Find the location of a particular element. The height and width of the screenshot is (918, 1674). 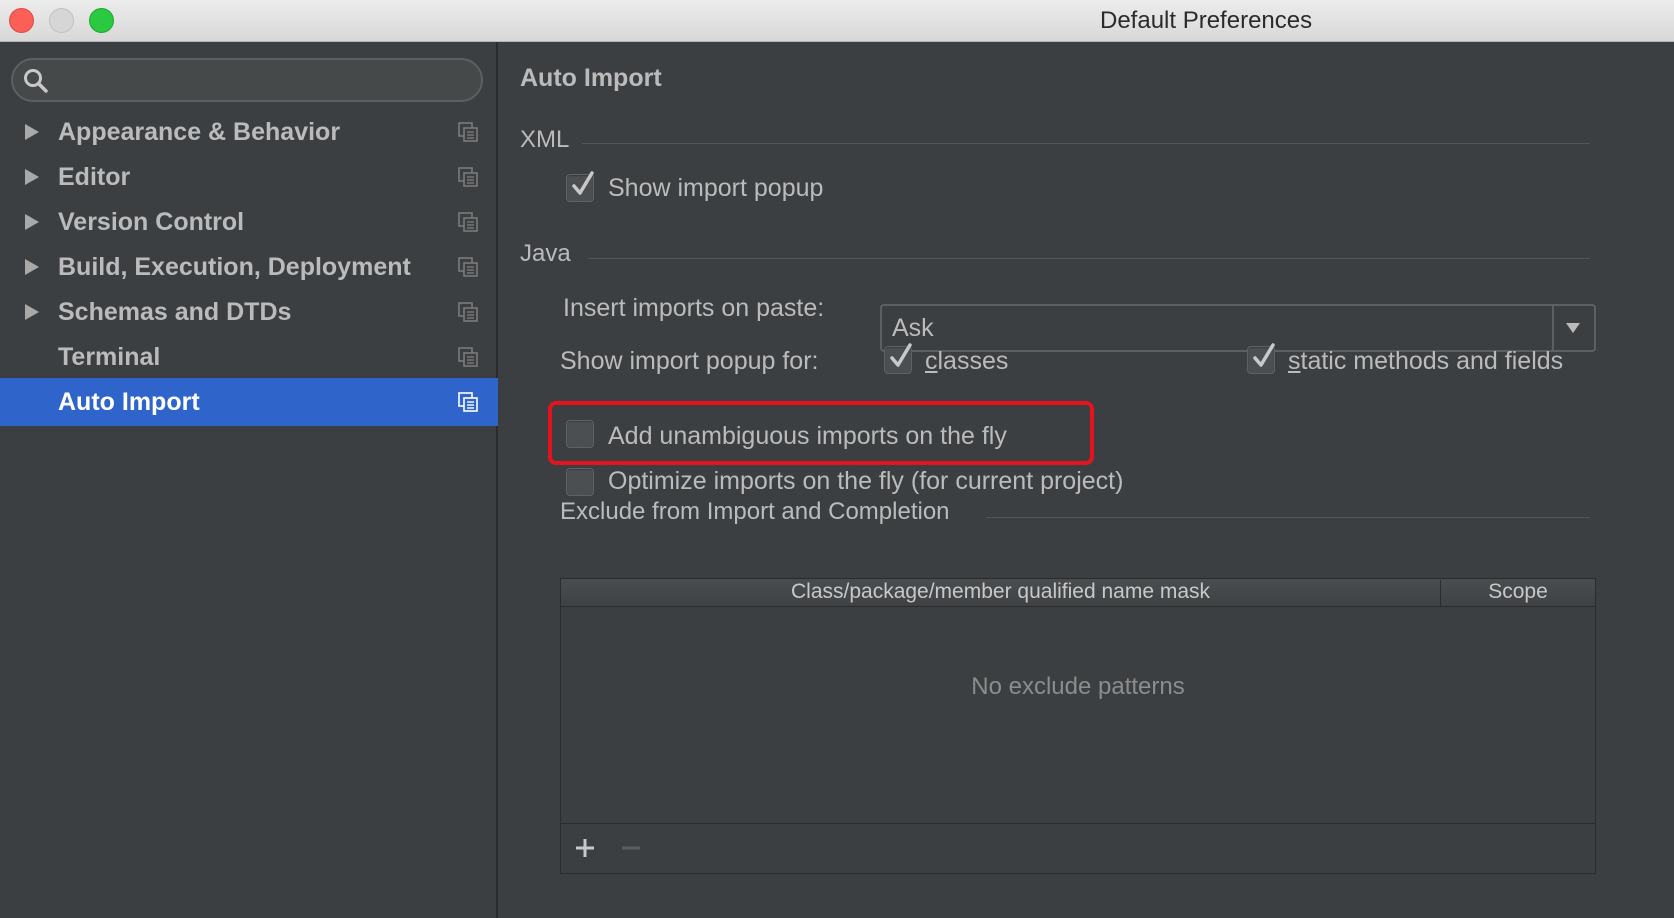

insert-imports-dropdown: Ask is located at coordinates (1238, 328).